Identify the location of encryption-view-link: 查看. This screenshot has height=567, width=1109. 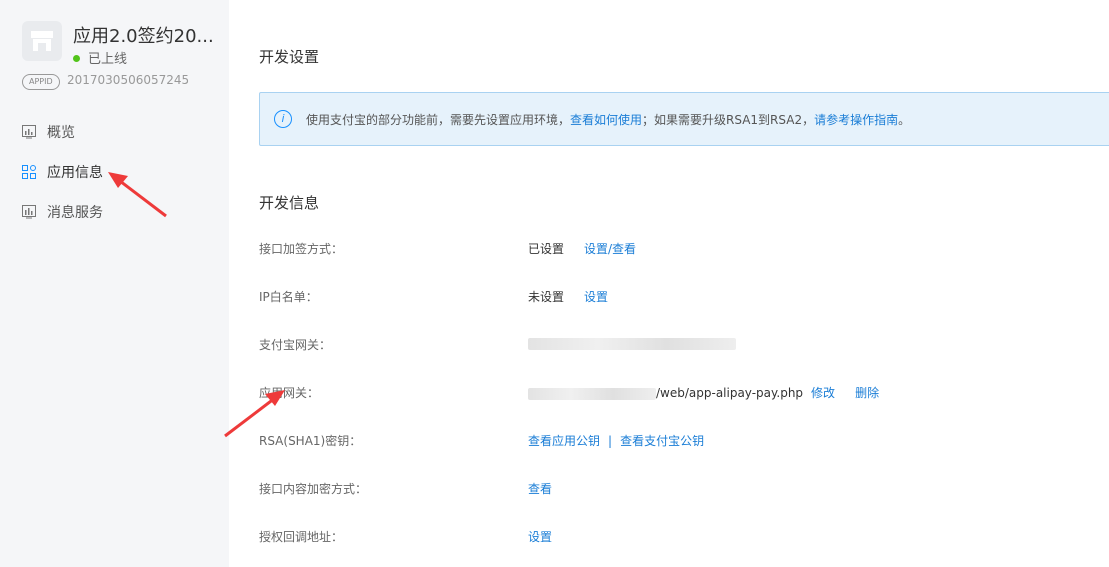
(540, 489).